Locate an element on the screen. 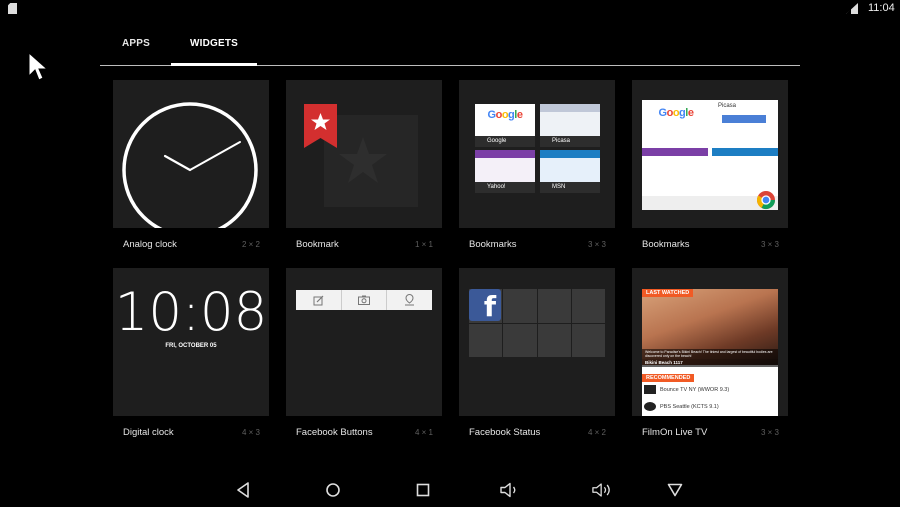 This screenshot has width=900, height=507. widget-preview: 10:08 FRI, OCTOBER 05 is located at coordinates (191, 342).